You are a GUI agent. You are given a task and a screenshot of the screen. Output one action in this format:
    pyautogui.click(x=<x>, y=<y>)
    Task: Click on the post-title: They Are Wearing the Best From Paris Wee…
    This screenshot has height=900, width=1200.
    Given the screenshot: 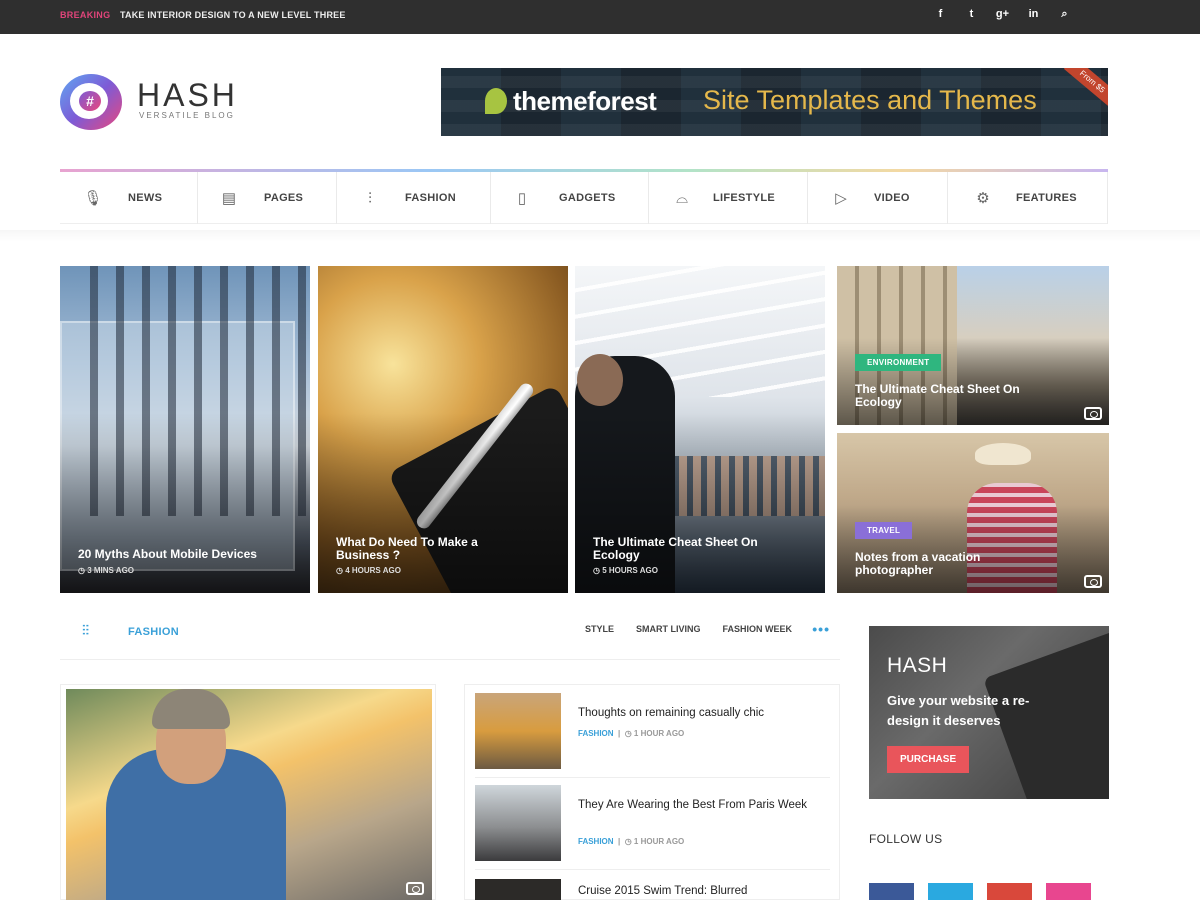 What is the action you would take?
    pyautogui.click(x=693, y=805)
    